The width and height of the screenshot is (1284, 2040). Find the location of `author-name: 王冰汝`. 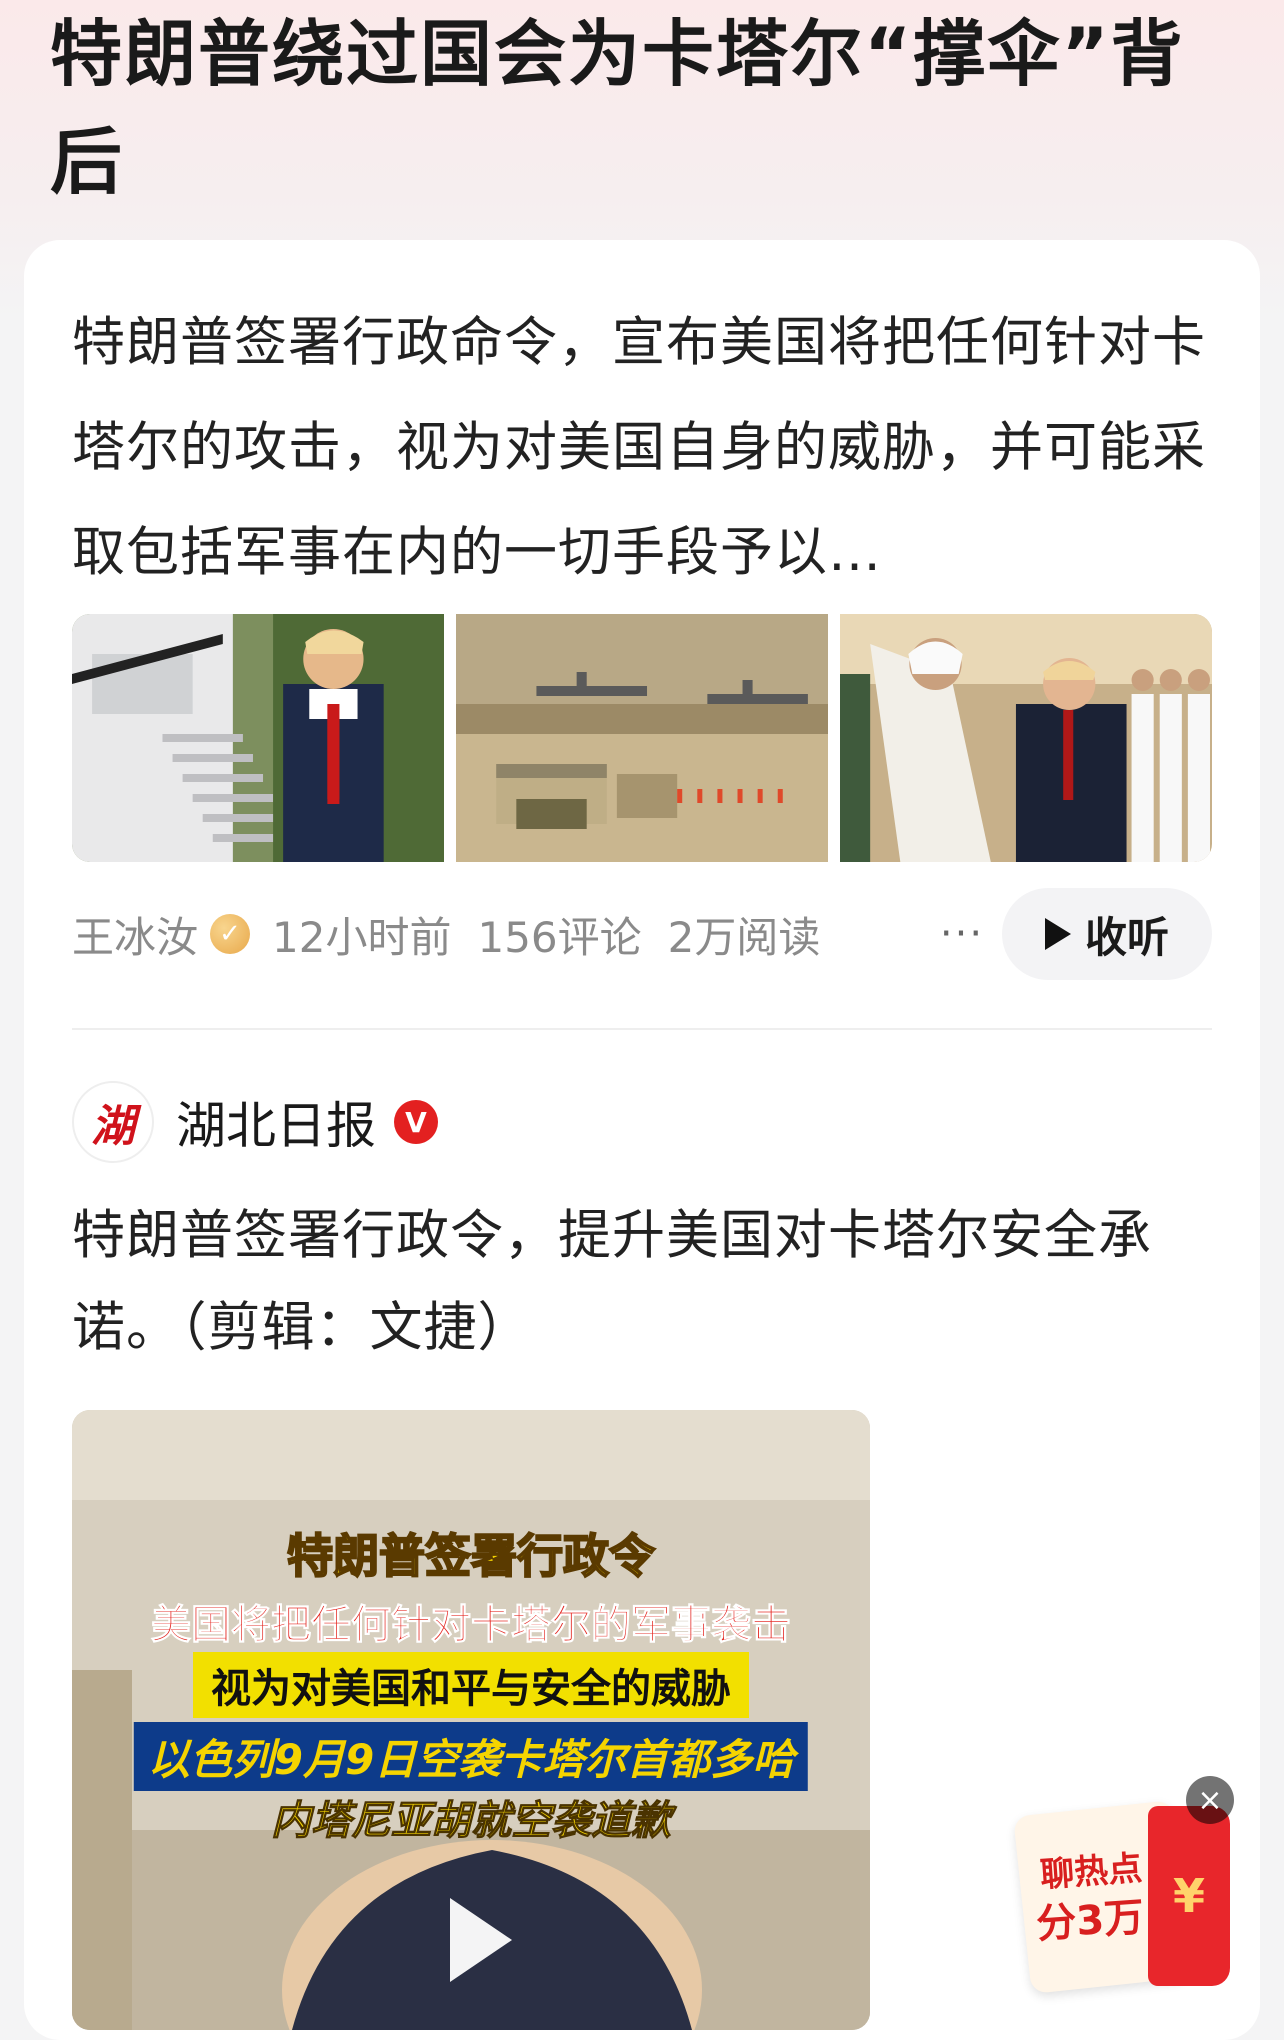

author-name: 王冰汝 is located at coordinates (135, 934).